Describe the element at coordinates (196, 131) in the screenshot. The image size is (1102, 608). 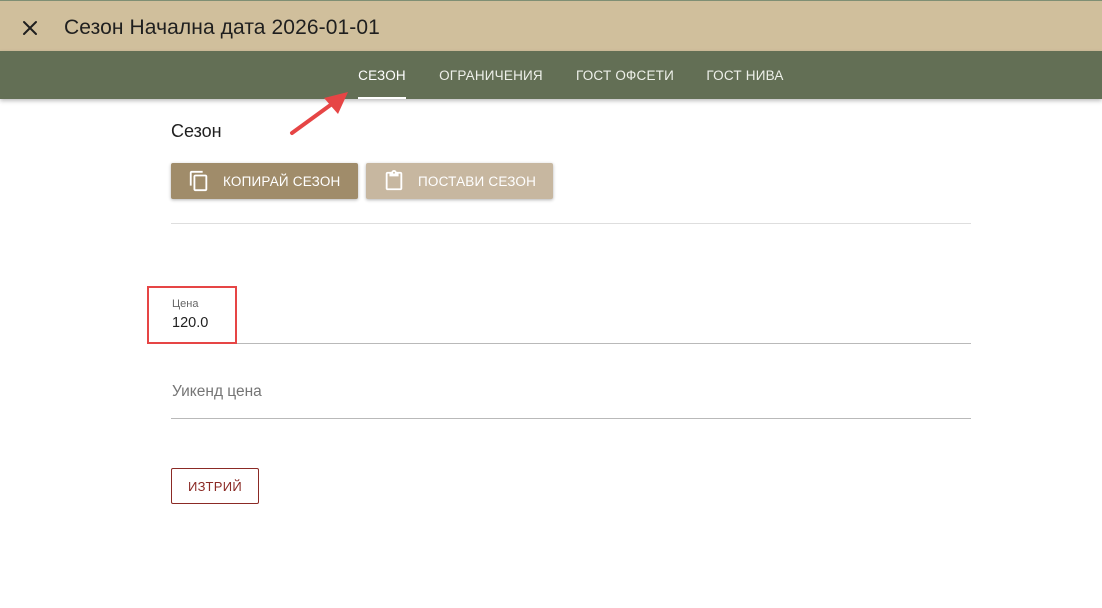
I see `section-title: Сезон` at that location.